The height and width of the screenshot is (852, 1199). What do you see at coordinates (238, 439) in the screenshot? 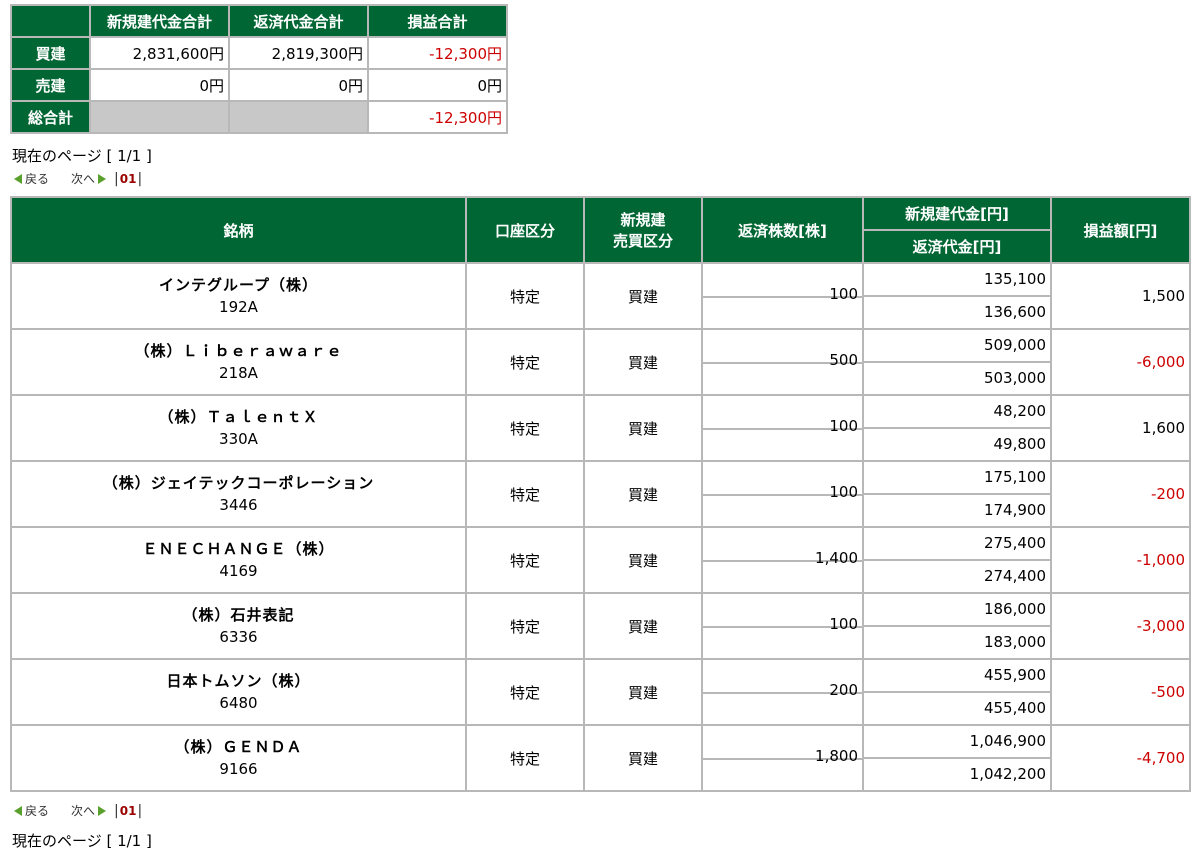
I see `stock-code: 330A` at bounding box center [238, 439].